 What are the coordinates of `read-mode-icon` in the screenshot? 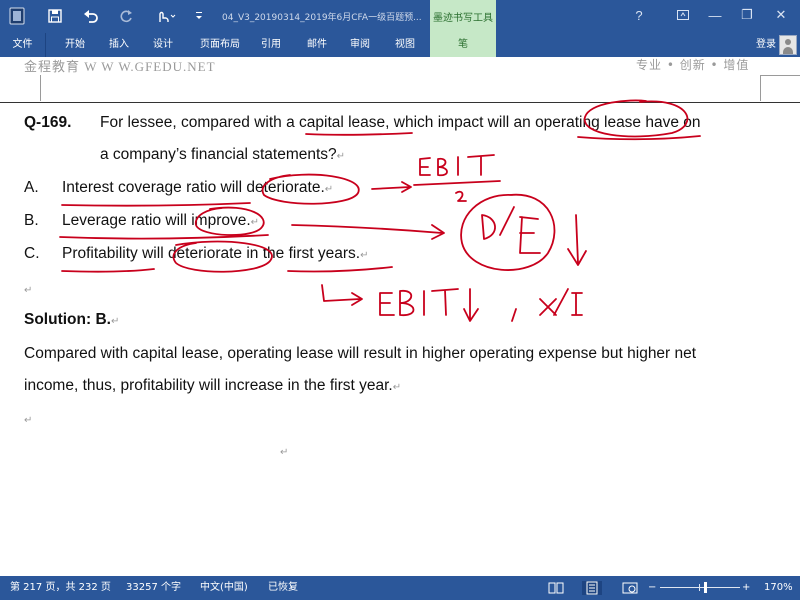 It's located at (556, 588).